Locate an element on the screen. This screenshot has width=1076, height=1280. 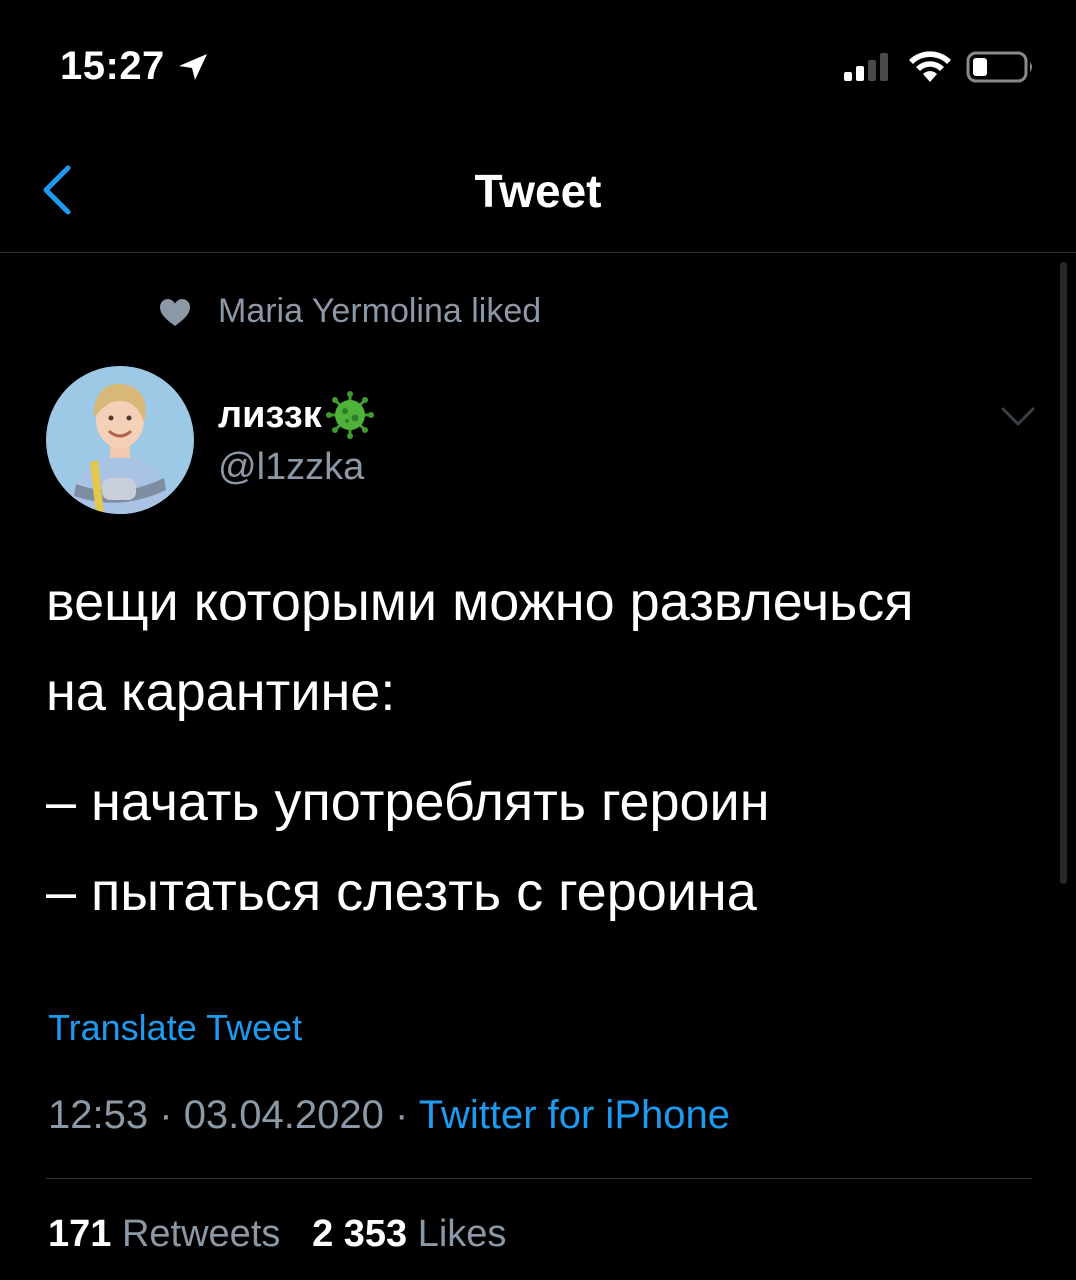
avatar is located at coordinates (120, 440).